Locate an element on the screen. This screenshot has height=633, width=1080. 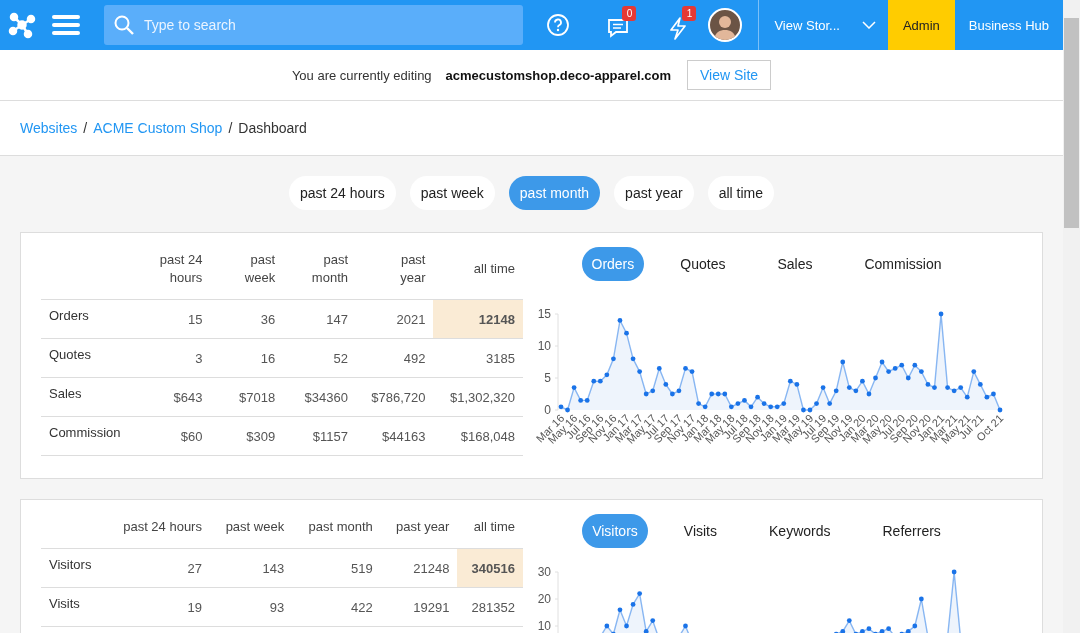
table-cell: $44163 is located at coordinates (395, 436).